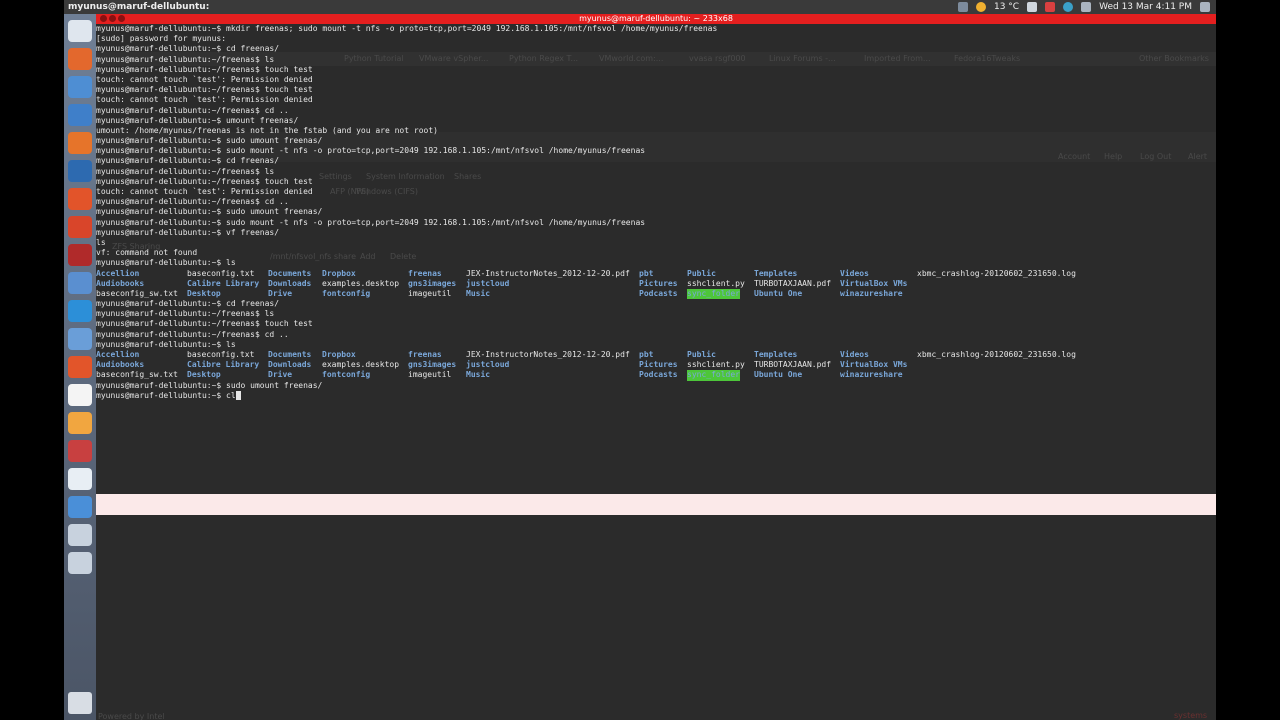  What do you see at coordinates (716, 283) in the screenshot?
I see `listing-entry: sshclient.py` at bounding box center [716, 283].